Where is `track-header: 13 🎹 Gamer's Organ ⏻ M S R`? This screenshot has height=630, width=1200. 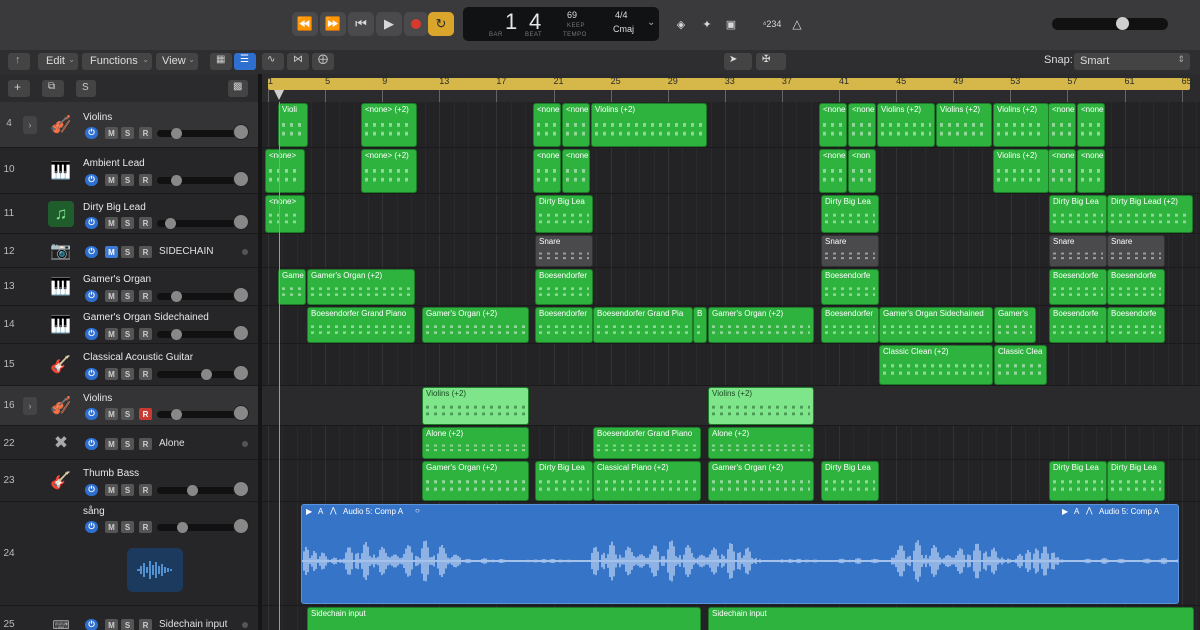
track-header: 13 🎹 Gamer's Organ ⏻ M S R is located at coordinates (129, 287).